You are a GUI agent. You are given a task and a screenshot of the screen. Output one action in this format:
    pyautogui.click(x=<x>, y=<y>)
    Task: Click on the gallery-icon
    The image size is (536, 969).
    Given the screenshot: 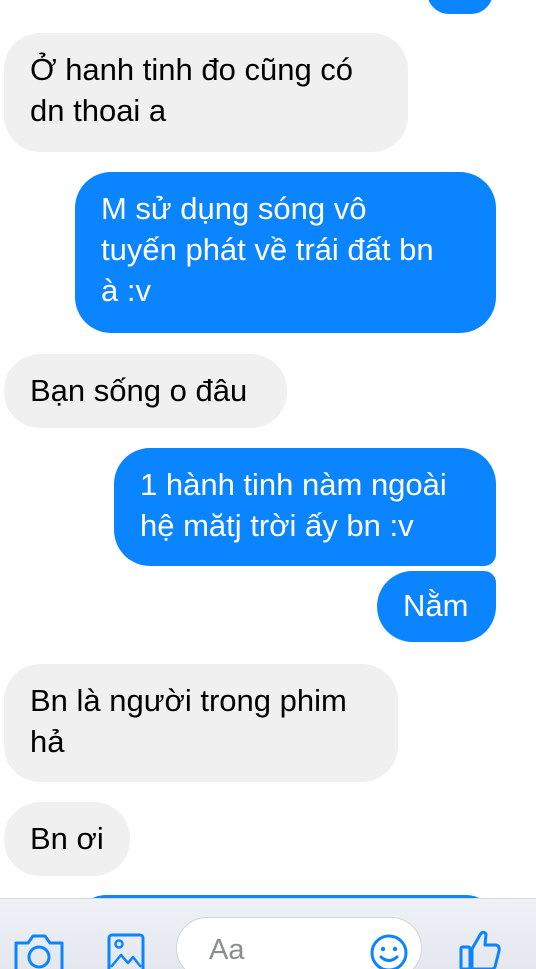 What is the action you would take?
    pyautogui.click(x=126, y=951)
    